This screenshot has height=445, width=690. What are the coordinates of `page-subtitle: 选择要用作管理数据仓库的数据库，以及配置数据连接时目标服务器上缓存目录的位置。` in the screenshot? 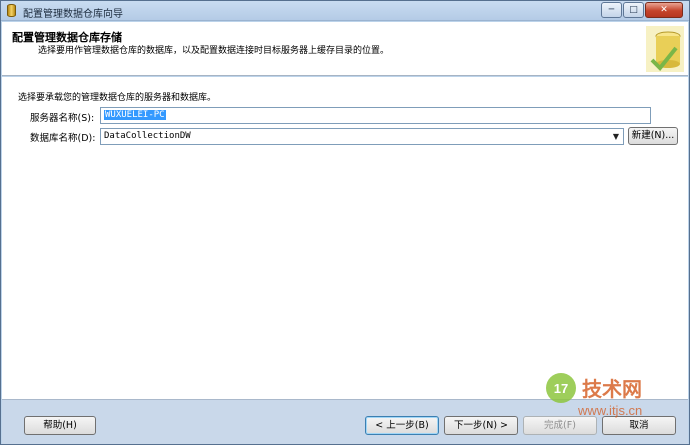 It's located at (214, 51).